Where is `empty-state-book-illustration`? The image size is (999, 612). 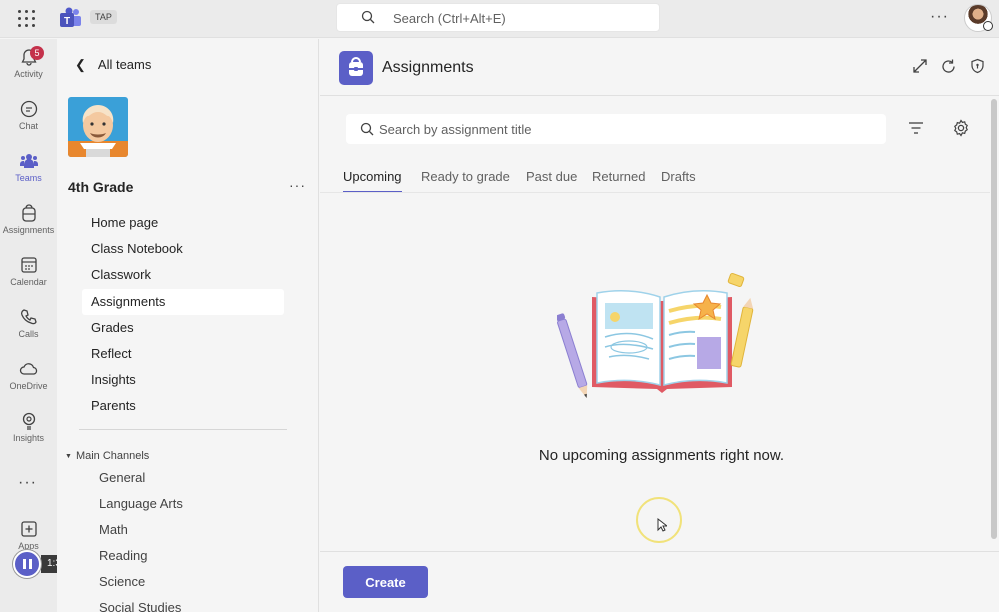
empty-state-book-illustration is located at coordinates (655, 335).